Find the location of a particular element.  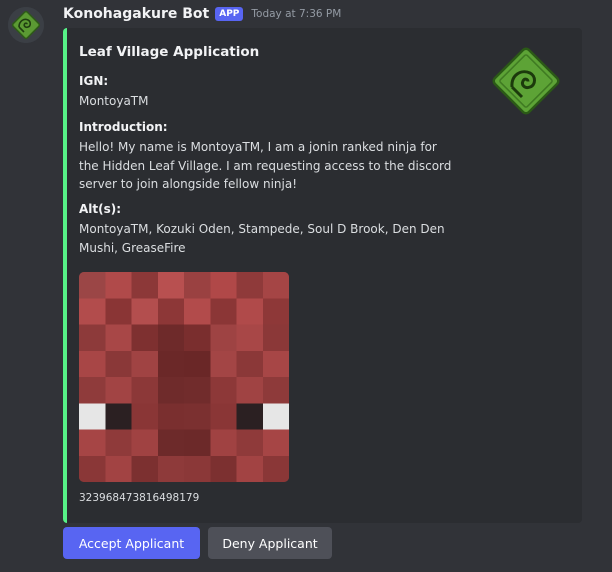

bot-avatar is located at coordinates (26, 25).